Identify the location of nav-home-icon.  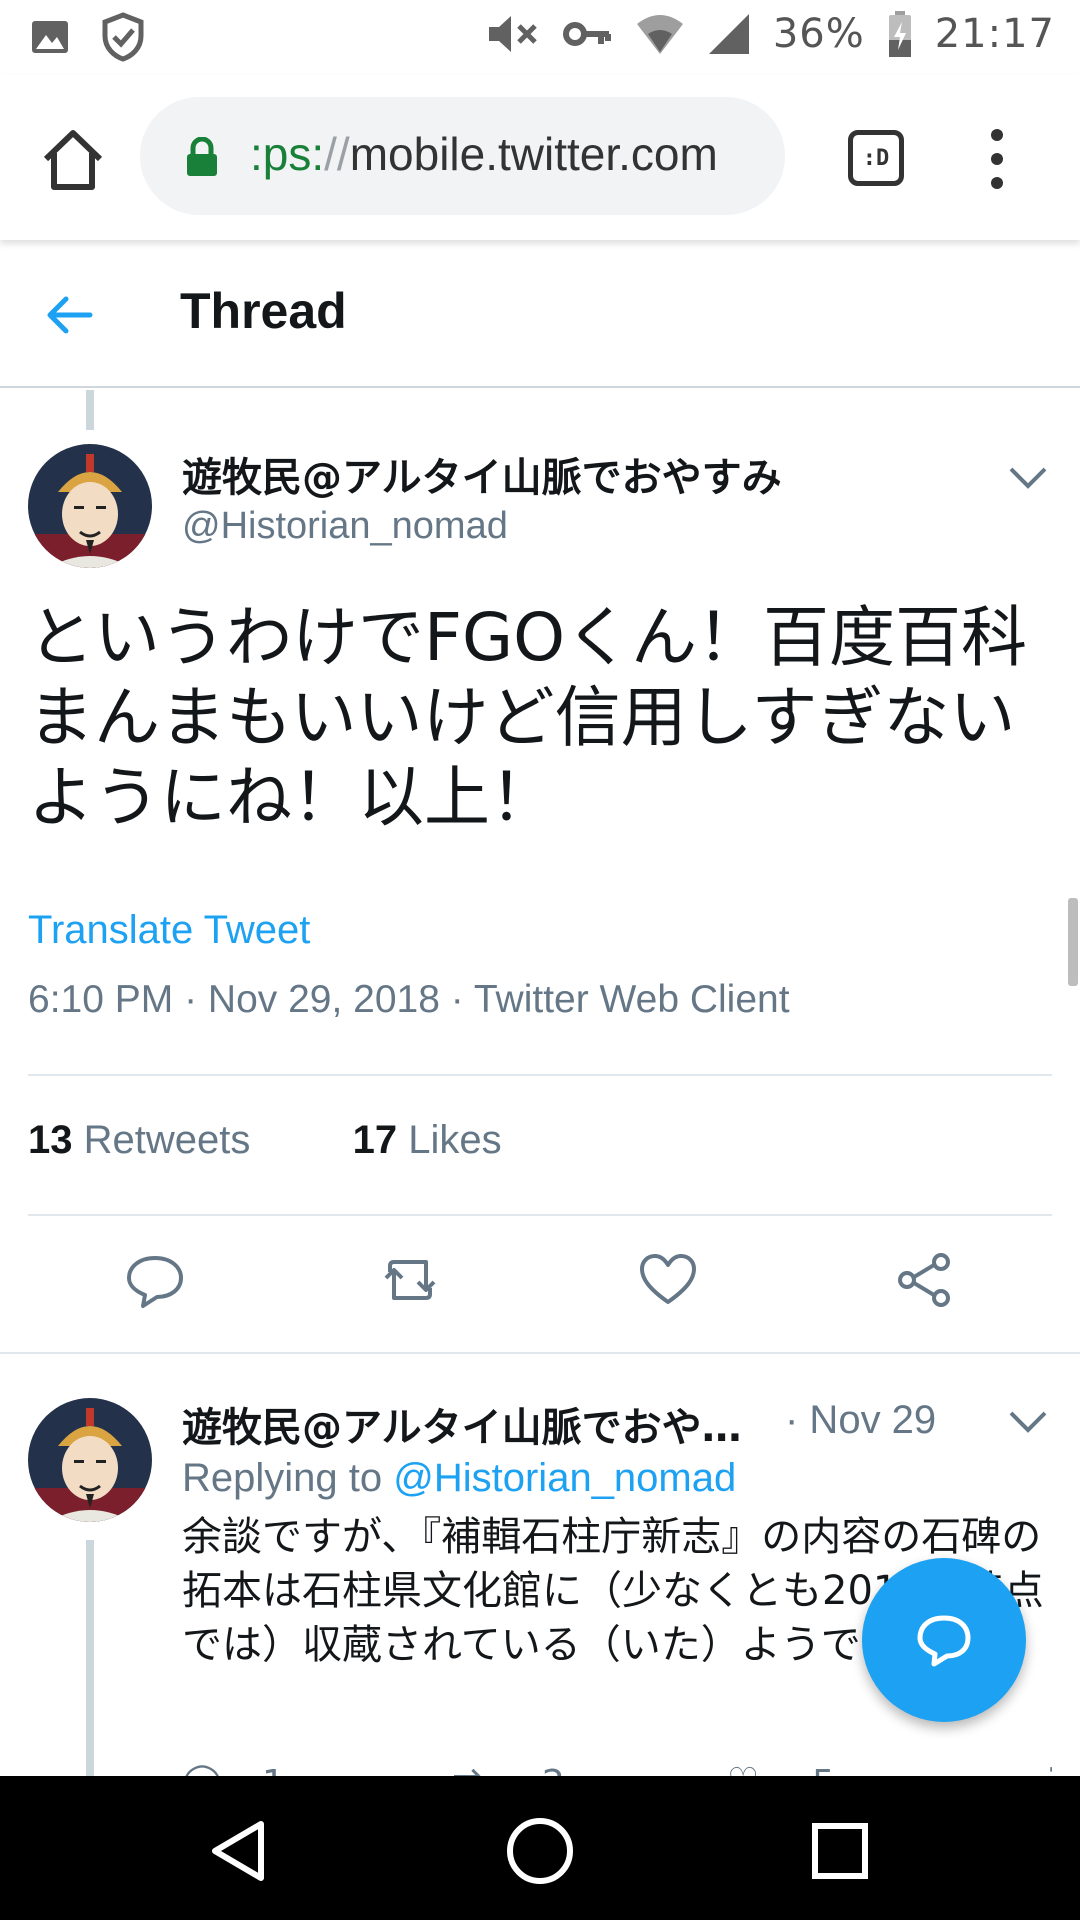
(540, 1851).